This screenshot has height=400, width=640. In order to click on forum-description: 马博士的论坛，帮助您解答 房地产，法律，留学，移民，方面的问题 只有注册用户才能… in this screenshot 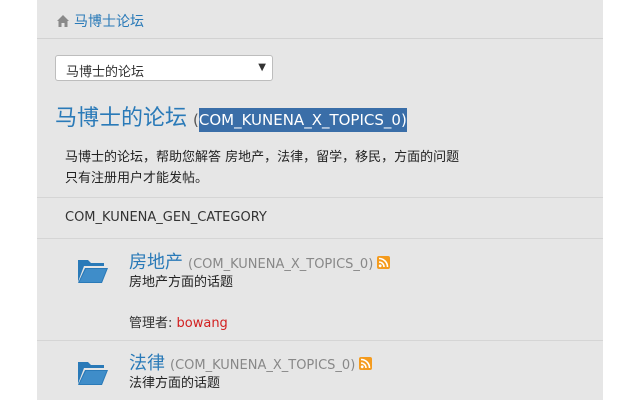, I will do `click(262, 168)`.